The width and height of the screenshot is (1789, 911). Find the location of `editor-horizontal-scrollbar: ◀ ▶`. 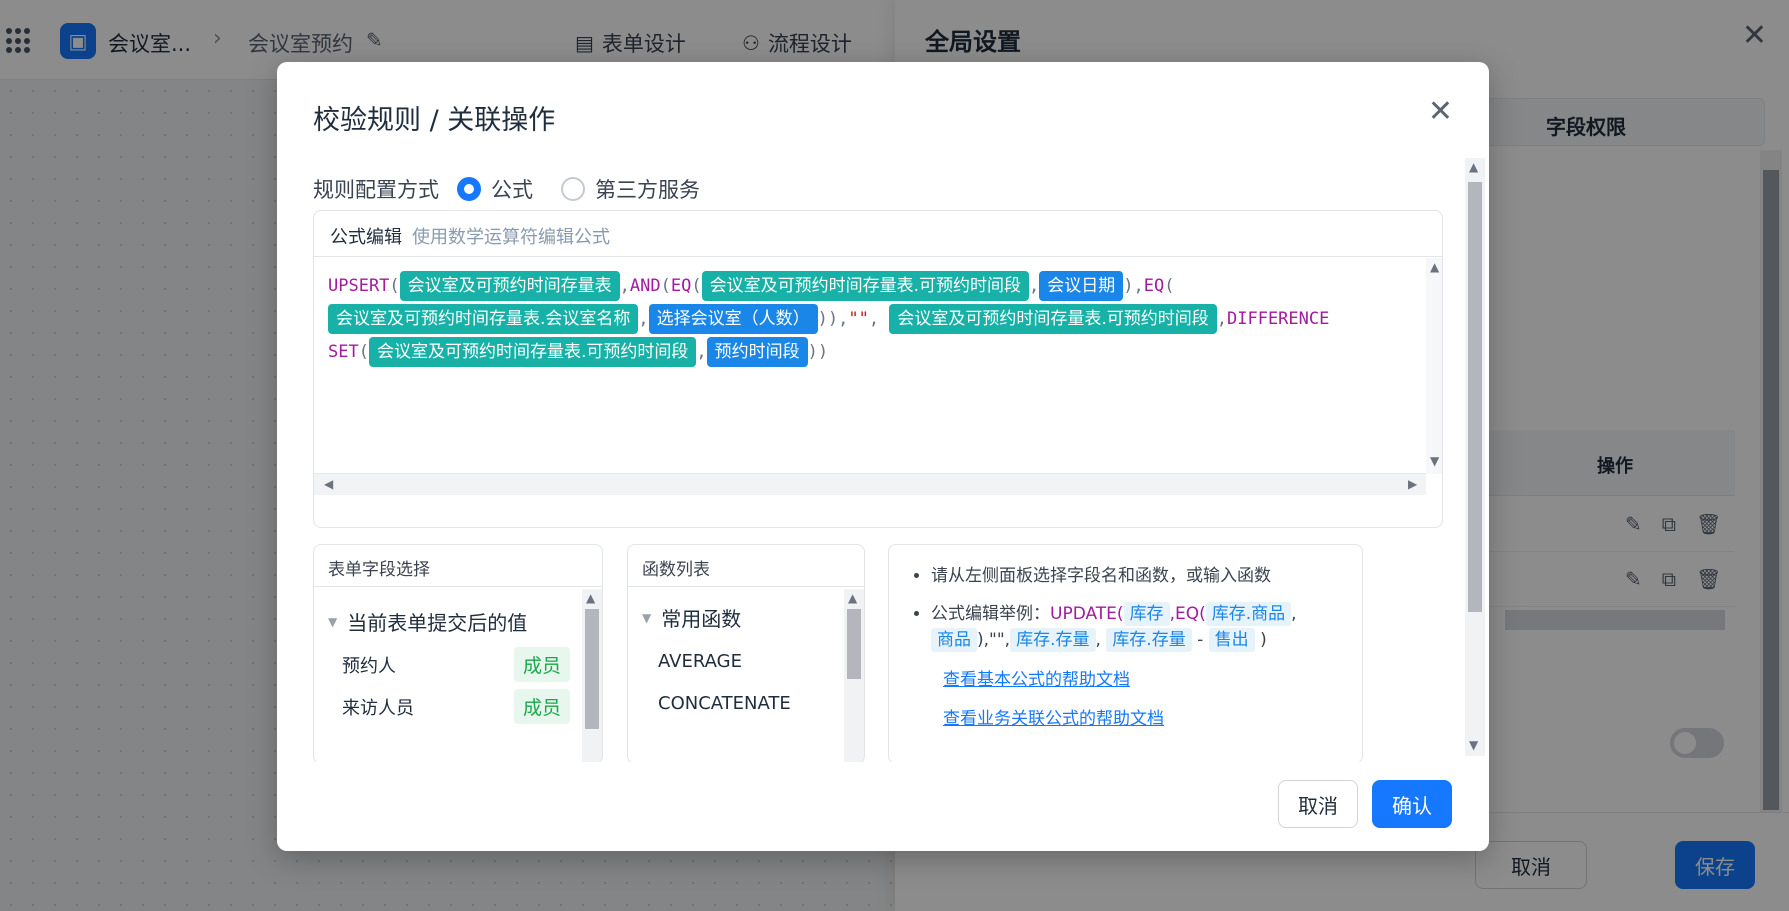

editor-horizontal-scrollbar: ◀ ▶ is located at coordinates (870, 484).